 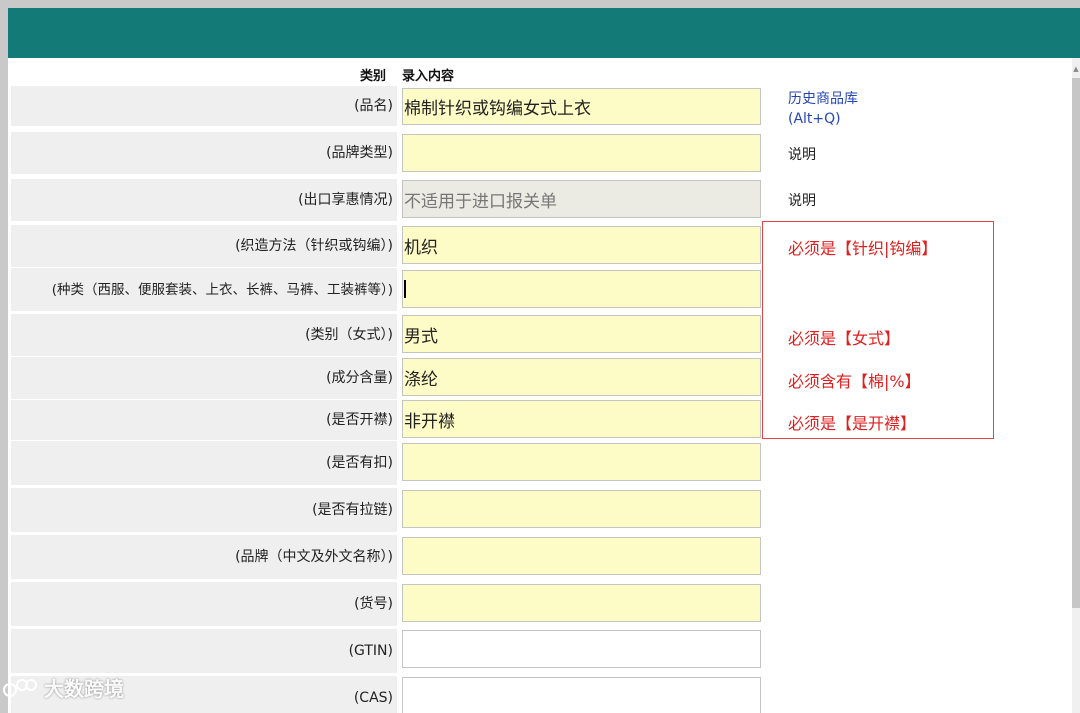 What do you see at coordinates (581, 377) in the screenshot?
I see `composition-input: 涤纶` at bounding box center [581, 377].